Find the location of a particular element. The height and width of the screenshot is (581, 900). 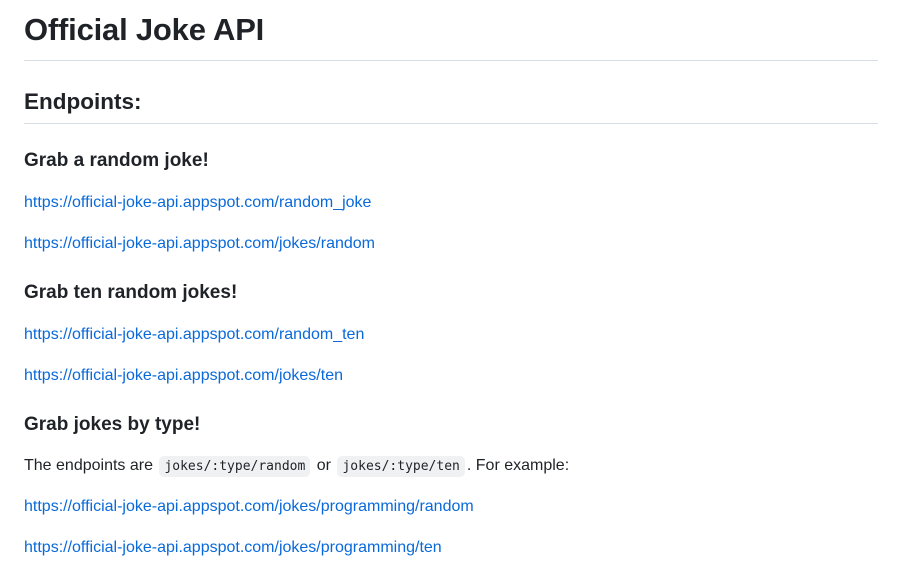

description-prefix: The endpoints are is located at coordinates (88, 465).